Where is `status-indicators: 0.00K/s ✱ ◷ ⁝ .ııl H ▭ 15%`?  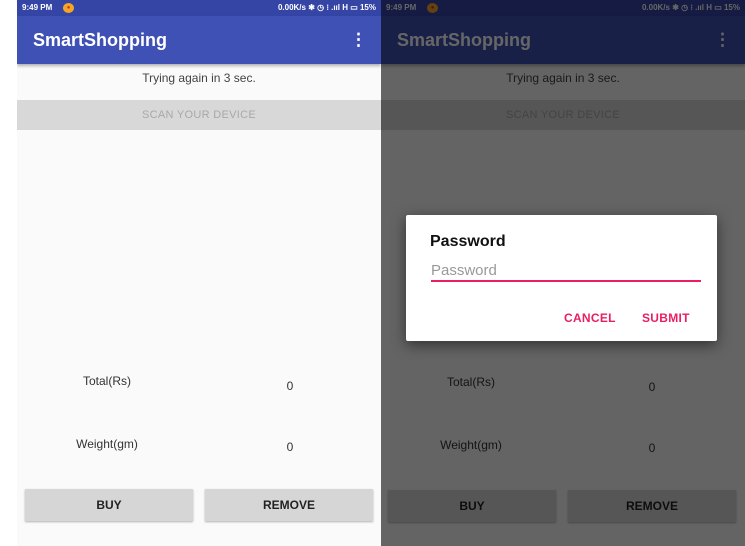 status-indicators: 0.00K/s ✱ ◷ ⁝ .ııl H ▭ 15% is located at coordinates (326, 7).